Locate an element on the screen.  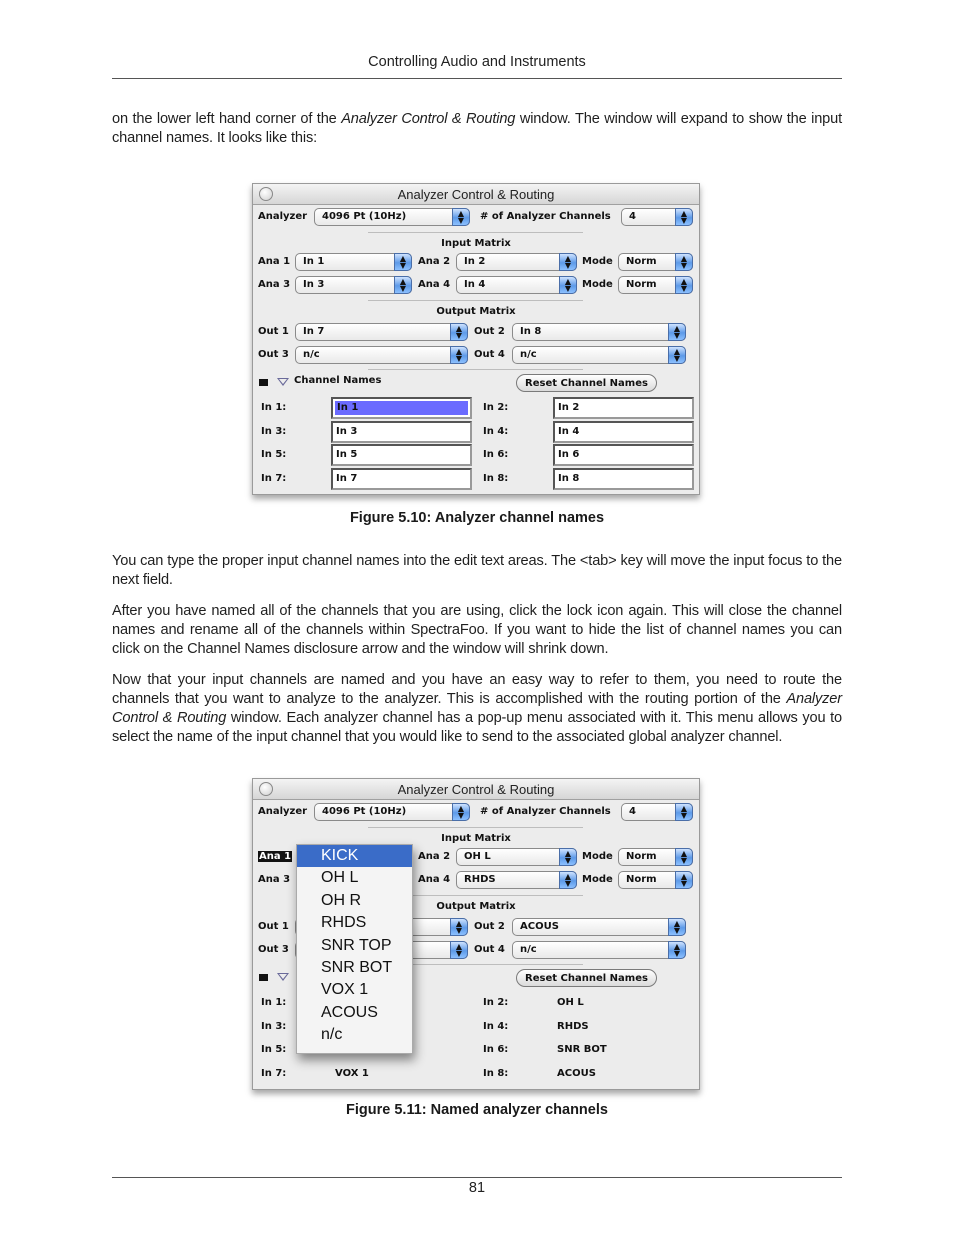
field-value: In 2 is located at coordinates (569, 407).